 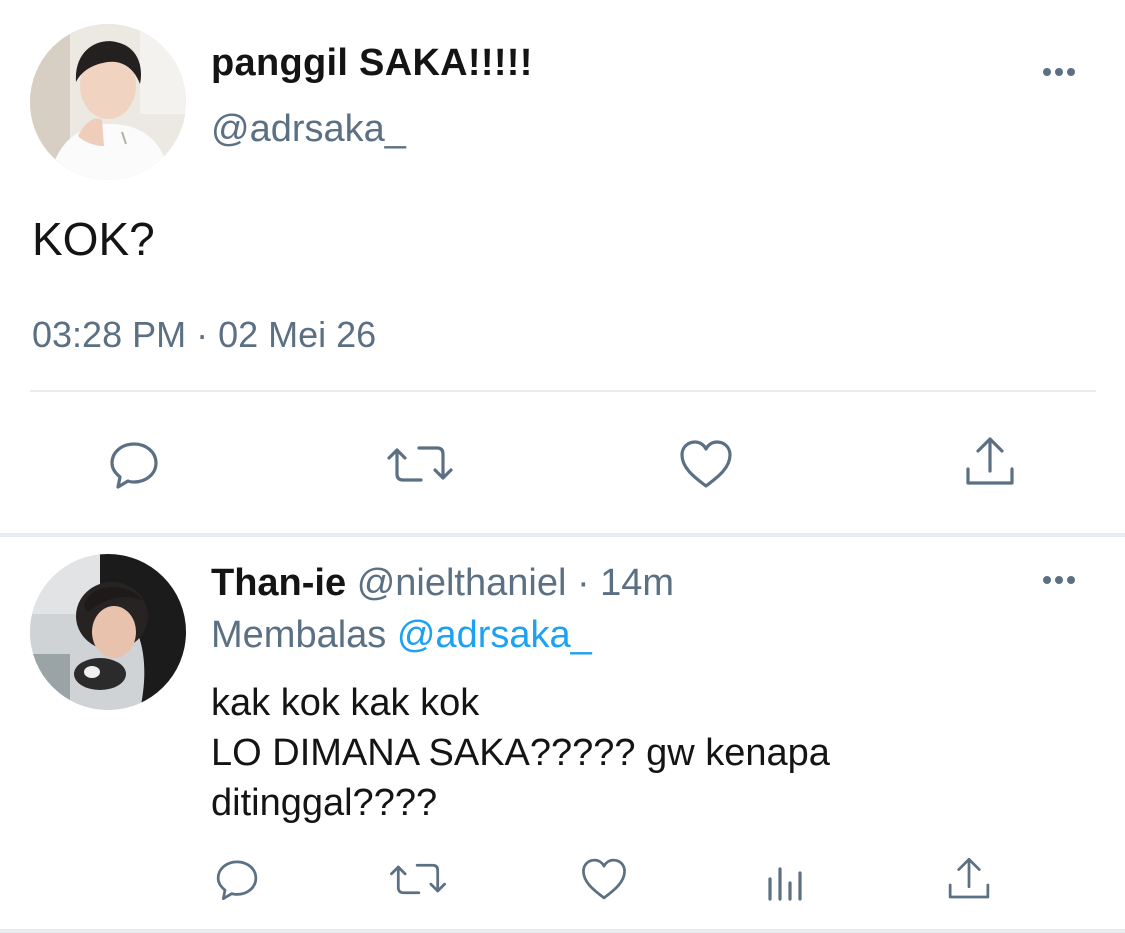 I want to click on tweet-text: KOK?, so click(x=93, y=239).